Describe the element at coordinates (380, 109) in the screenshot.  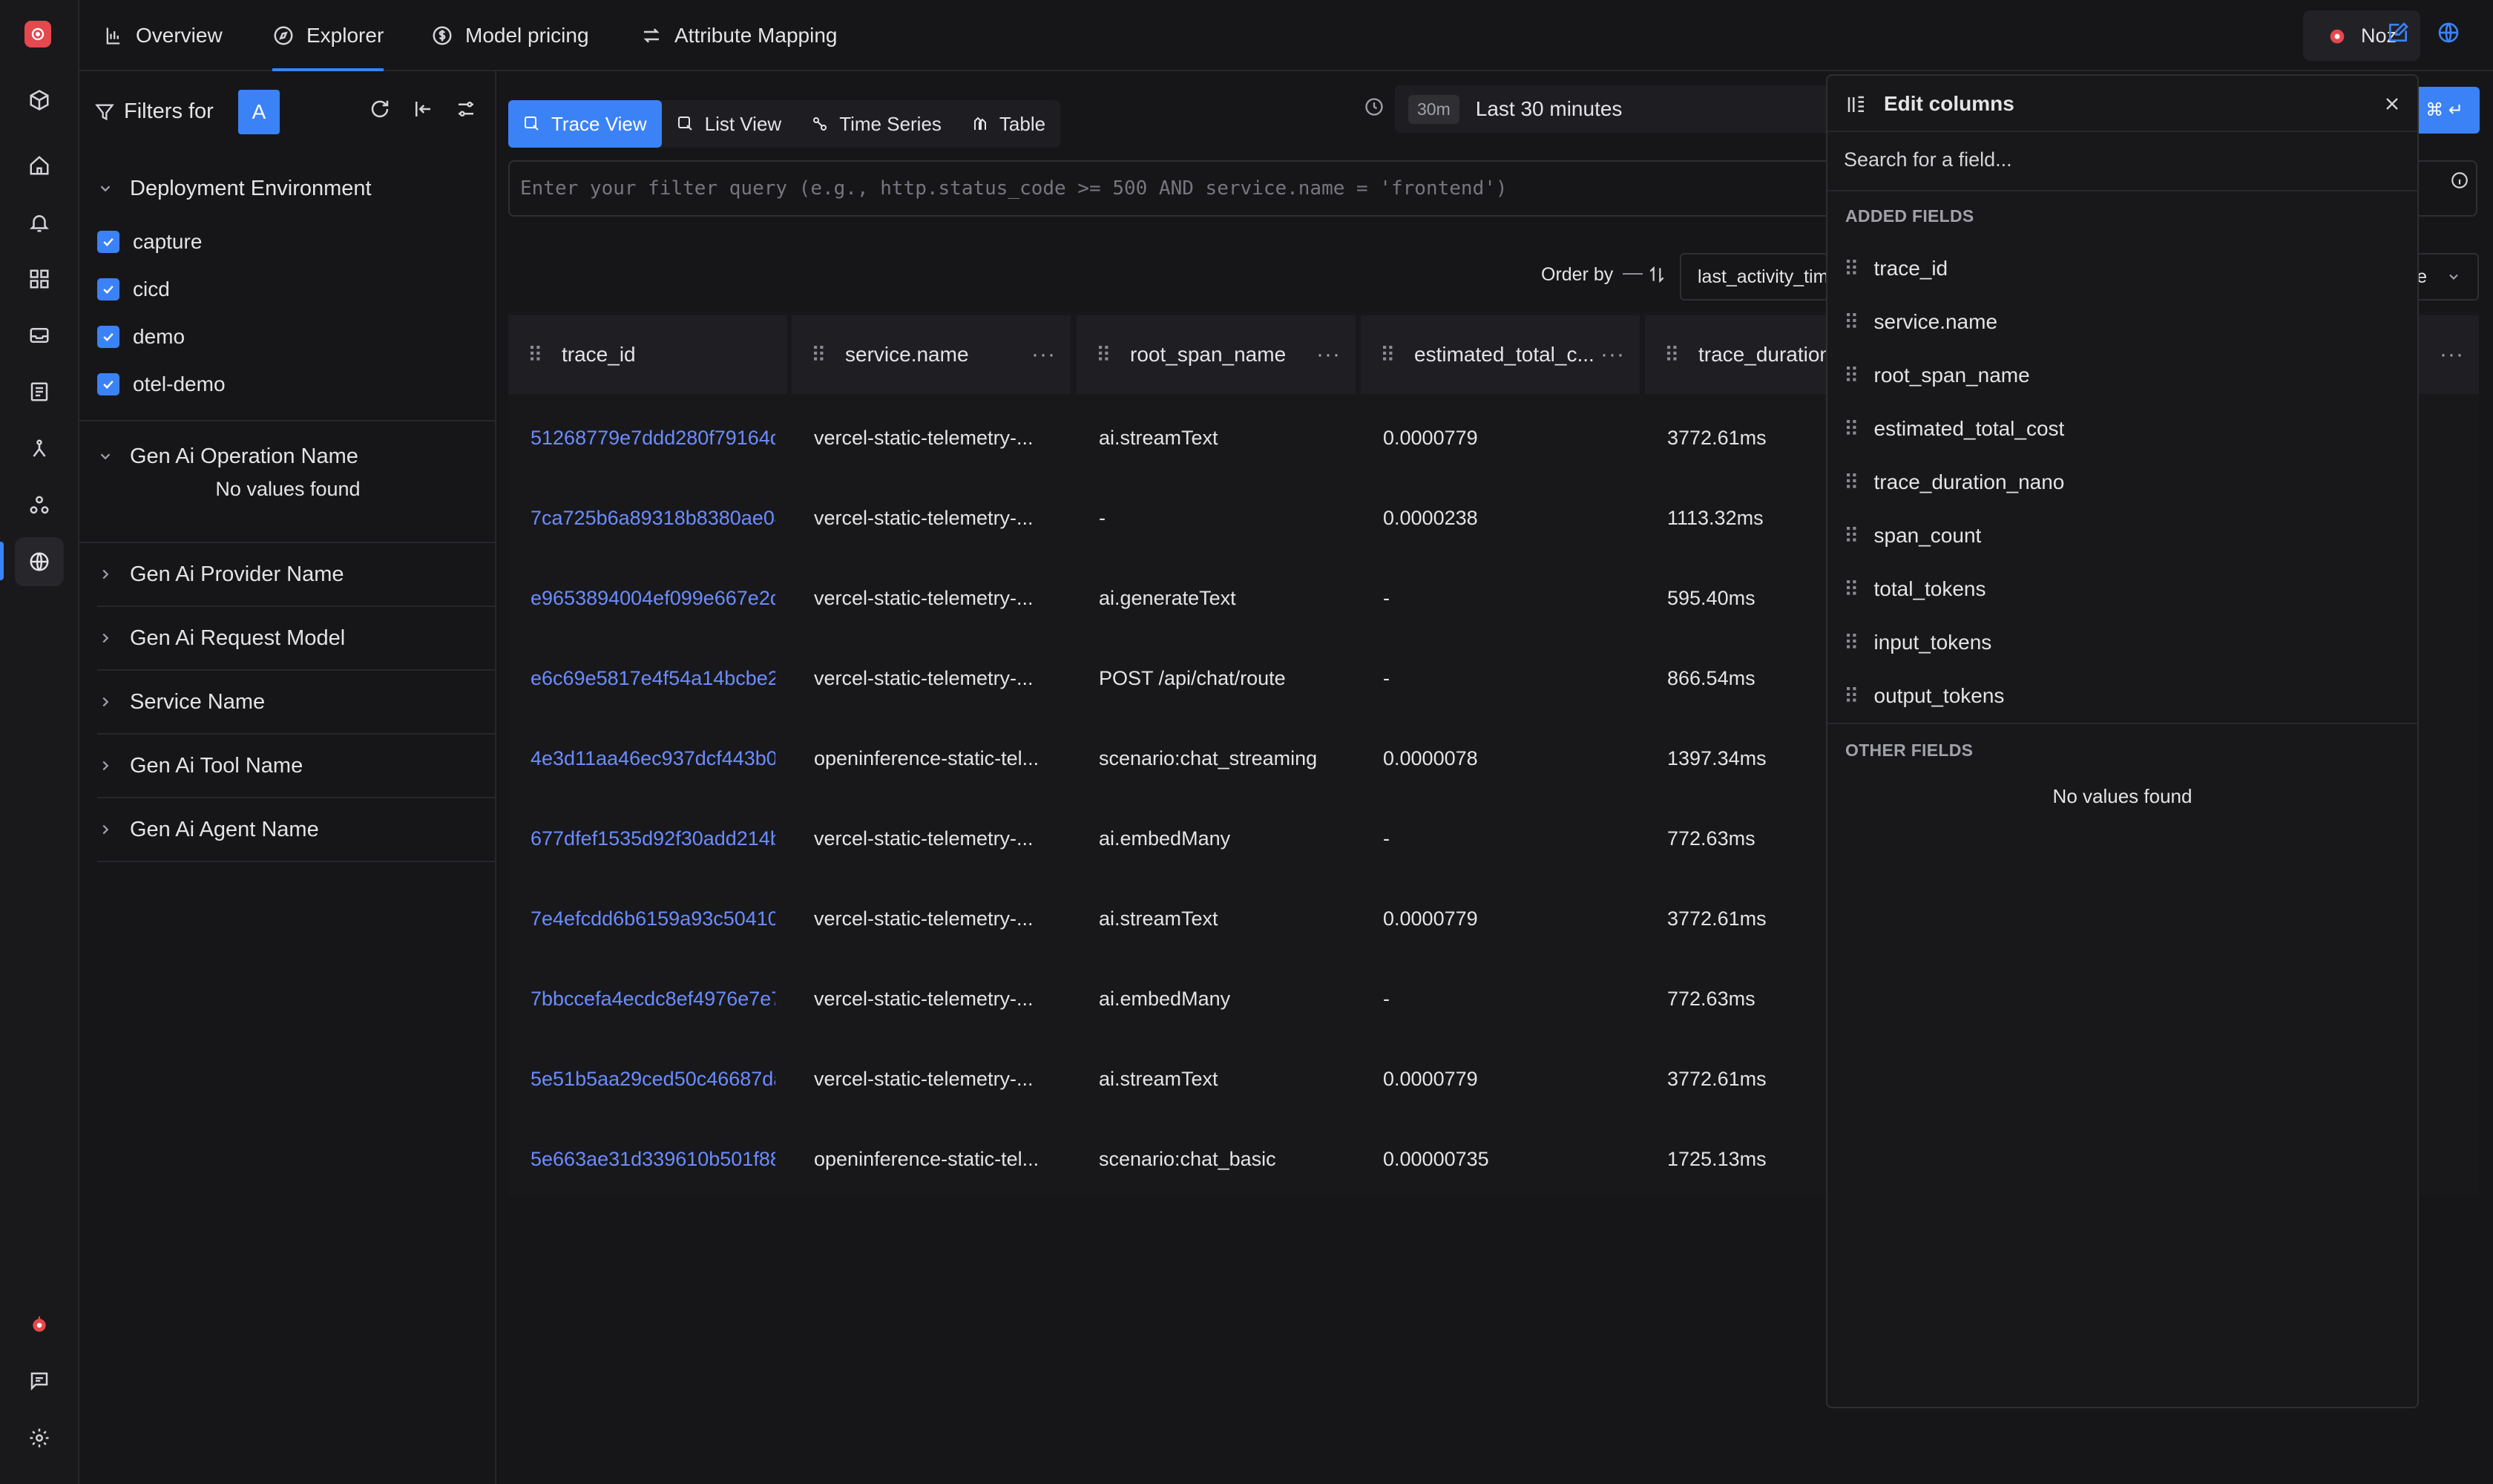
I see `refresh-button` at that location.